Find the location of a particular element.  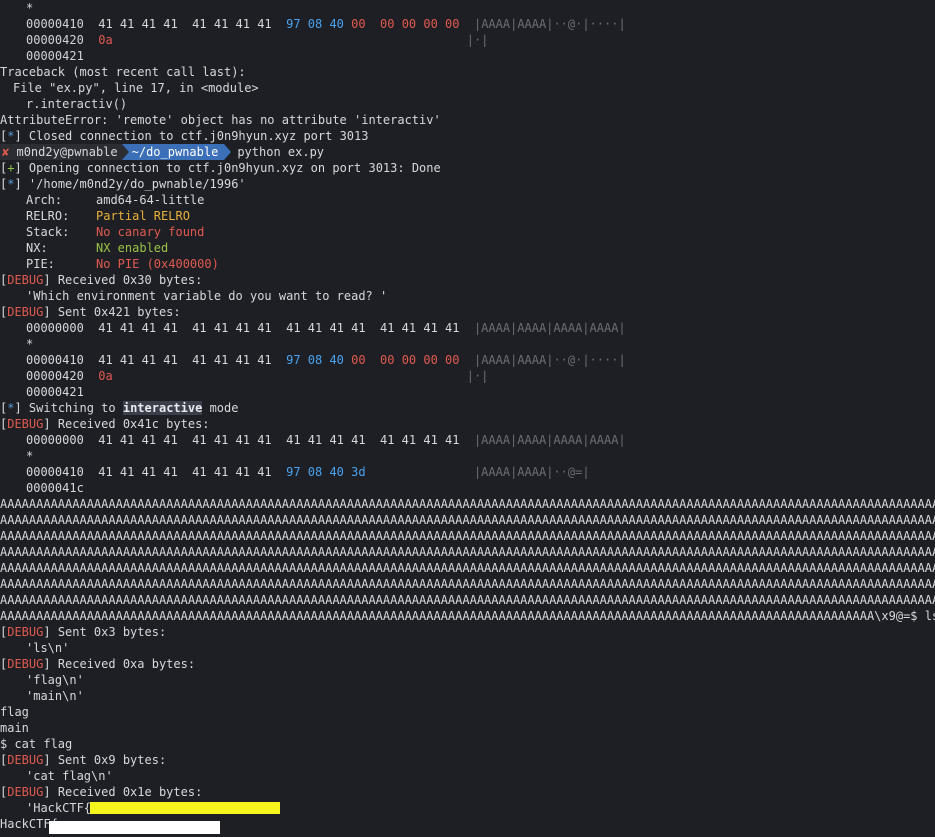

traceback-header: Traceback (most recent call last): is located at coordinates (123, 72).